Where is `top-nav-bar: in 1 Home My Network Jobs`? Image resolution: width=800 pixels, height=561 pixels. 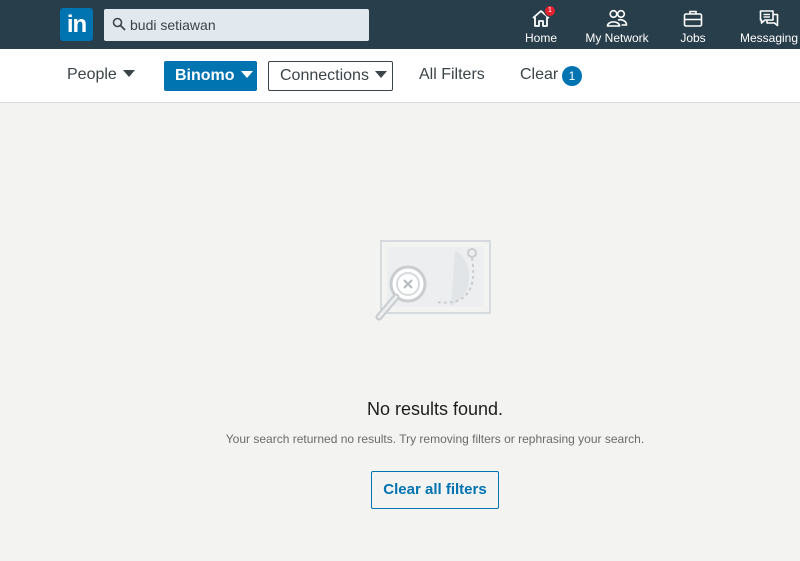
top-nav-bar: in 1 Home My Network Jobs is located at coordinates (400, 24).